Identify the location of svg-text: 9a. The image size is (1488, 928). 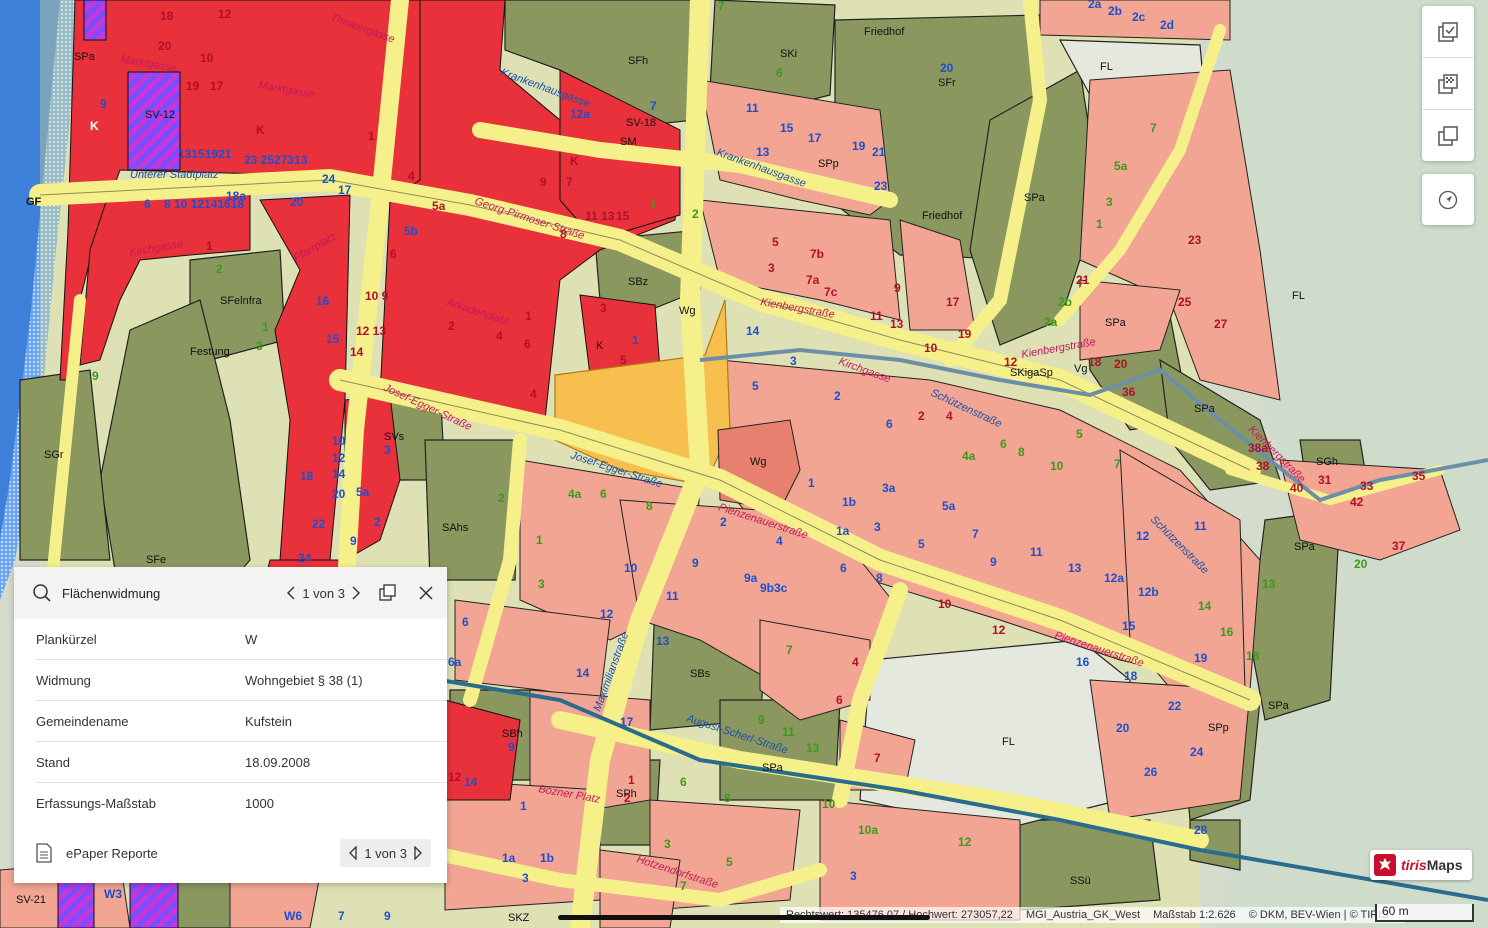
(751, 578).